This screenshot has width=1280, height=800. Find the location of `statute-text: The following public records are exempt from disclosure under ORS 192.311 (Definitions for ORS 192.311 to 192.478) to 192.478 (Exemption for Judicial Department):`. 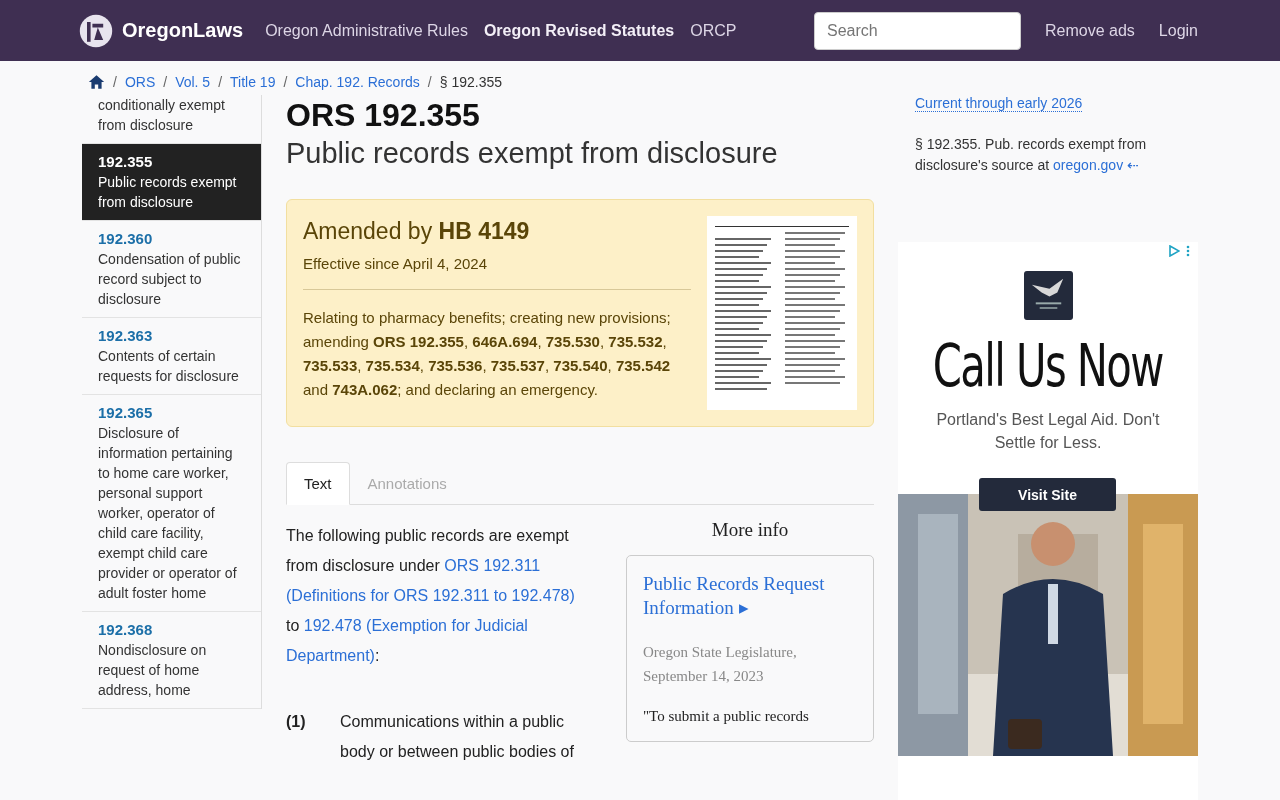

statute-text: The following public records are exempt from disclosure under ORS 192.311 (Definitions for ORS 192.311 to 192.478) to 192.478 (Exemption for Judicial Department): is located at coordinates (431, 596).